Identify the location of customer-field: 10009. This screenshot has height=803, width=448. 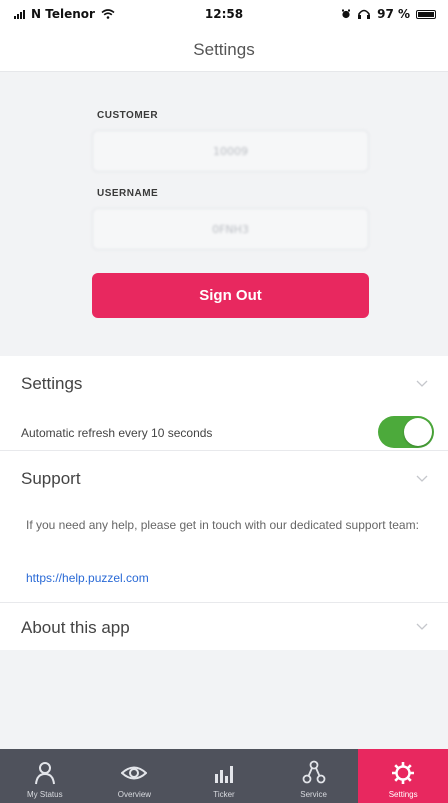
(230, 151).